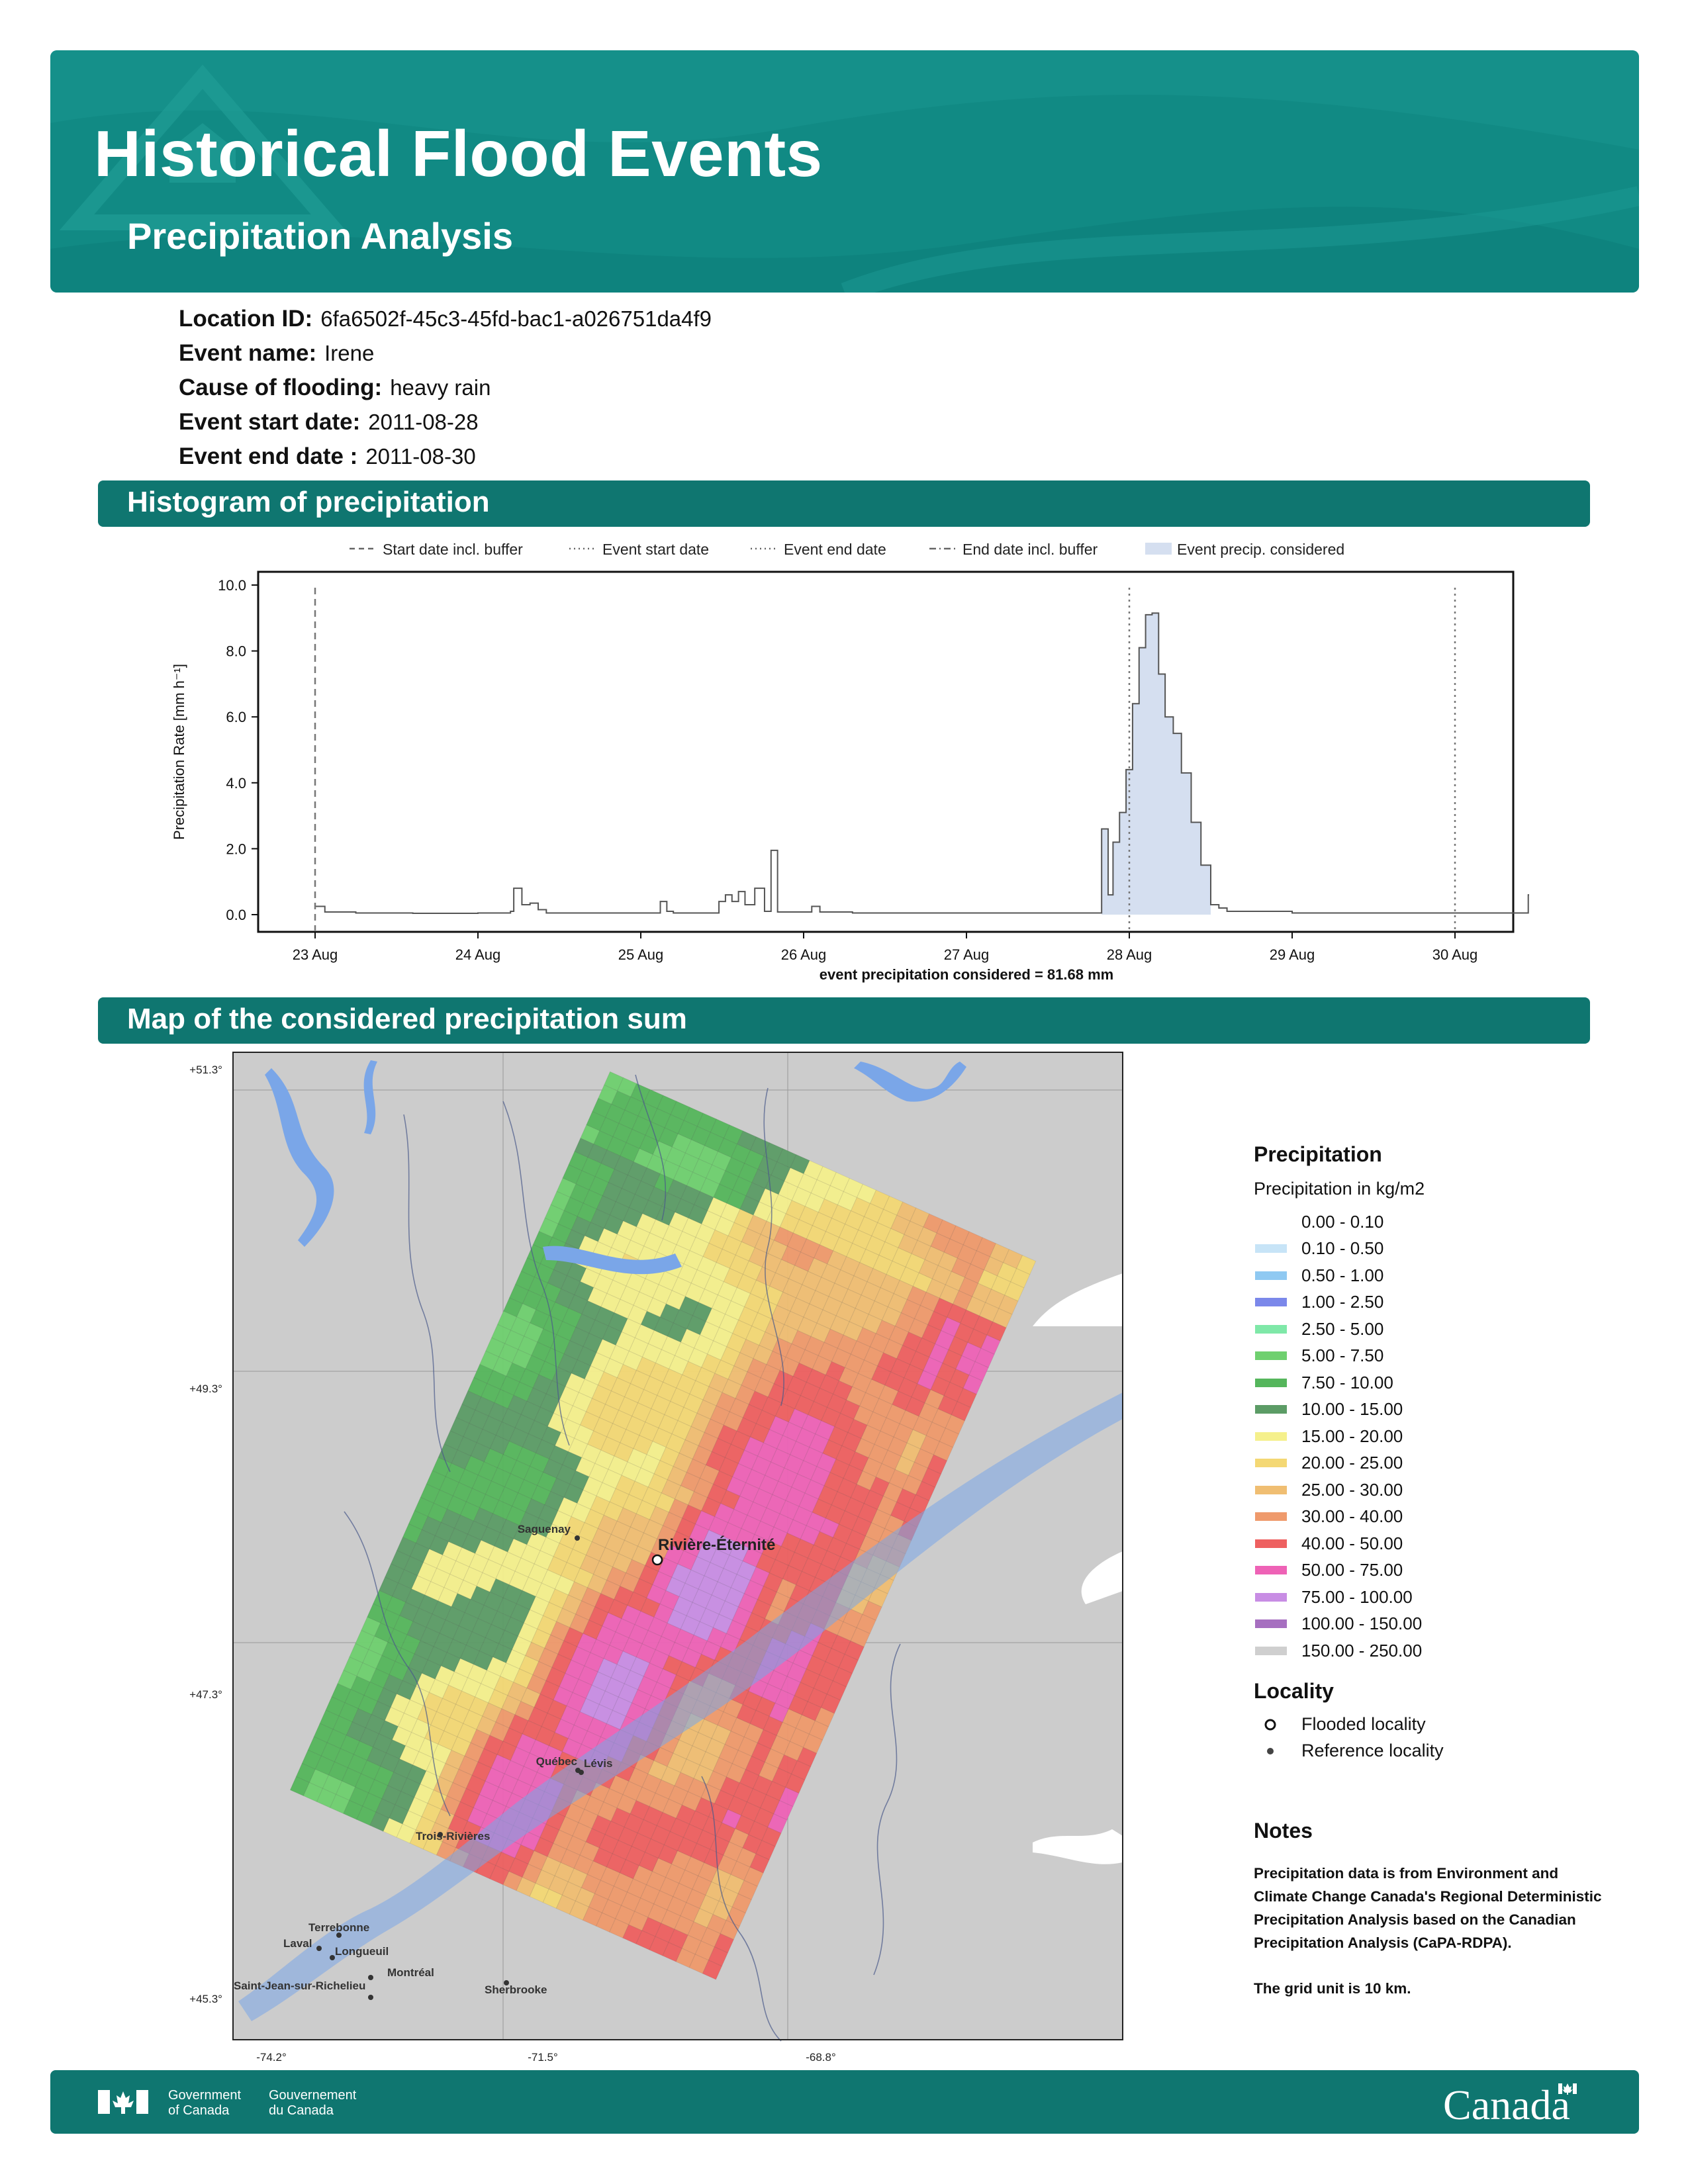  Describe the element at coordinates (1342, 1221) in the screenshot. I see `legend-item-label: 0.00 - 0.10` at that location.